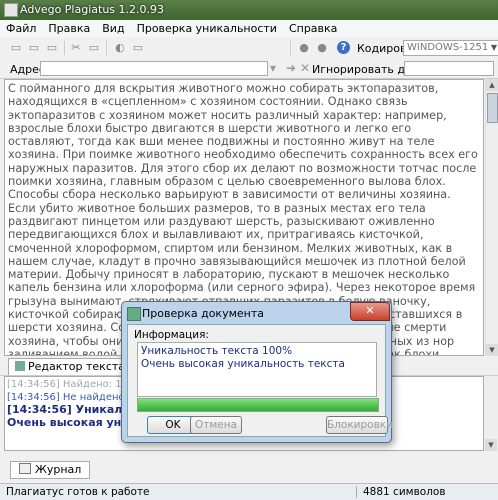 This screenshot has height=500, width=498. What do you see at coordinates (305, 68) in the screenshot?
I see `close-icon: ✕` at bounding box center [305, 68].